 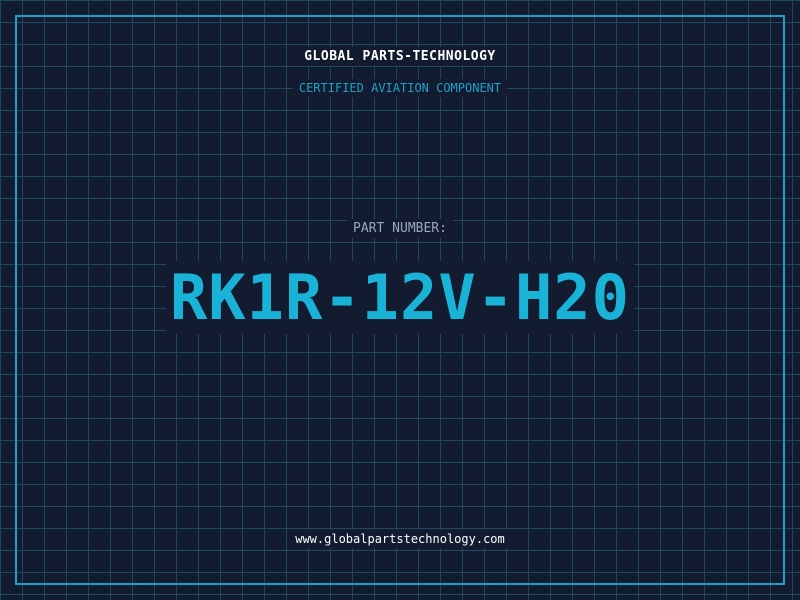 I want to click on part-number-value-text: RK1R-12V-H20, so click(x=400, y=297).